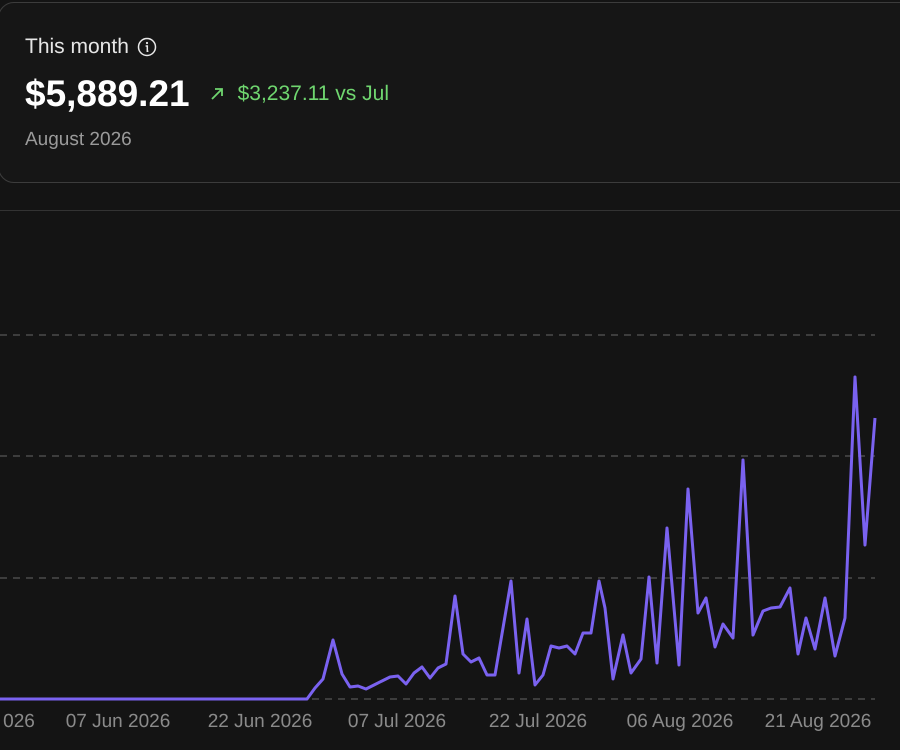 Image resolution: width=900 pixels, height=750 pixels. What do you see at coordinates (260, 721) in the screenshot?
I see `x-axis-label: 22 Jun 2026` at bounding box center [260, 721].